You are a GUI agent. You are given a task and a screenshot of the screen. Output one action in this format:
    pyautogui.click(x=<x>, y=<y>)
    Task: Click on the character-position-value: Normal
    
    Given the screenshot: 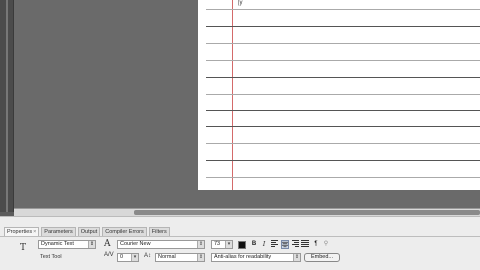 What is the action you would take?
    pyautogui.click(x=167, y=257)
    